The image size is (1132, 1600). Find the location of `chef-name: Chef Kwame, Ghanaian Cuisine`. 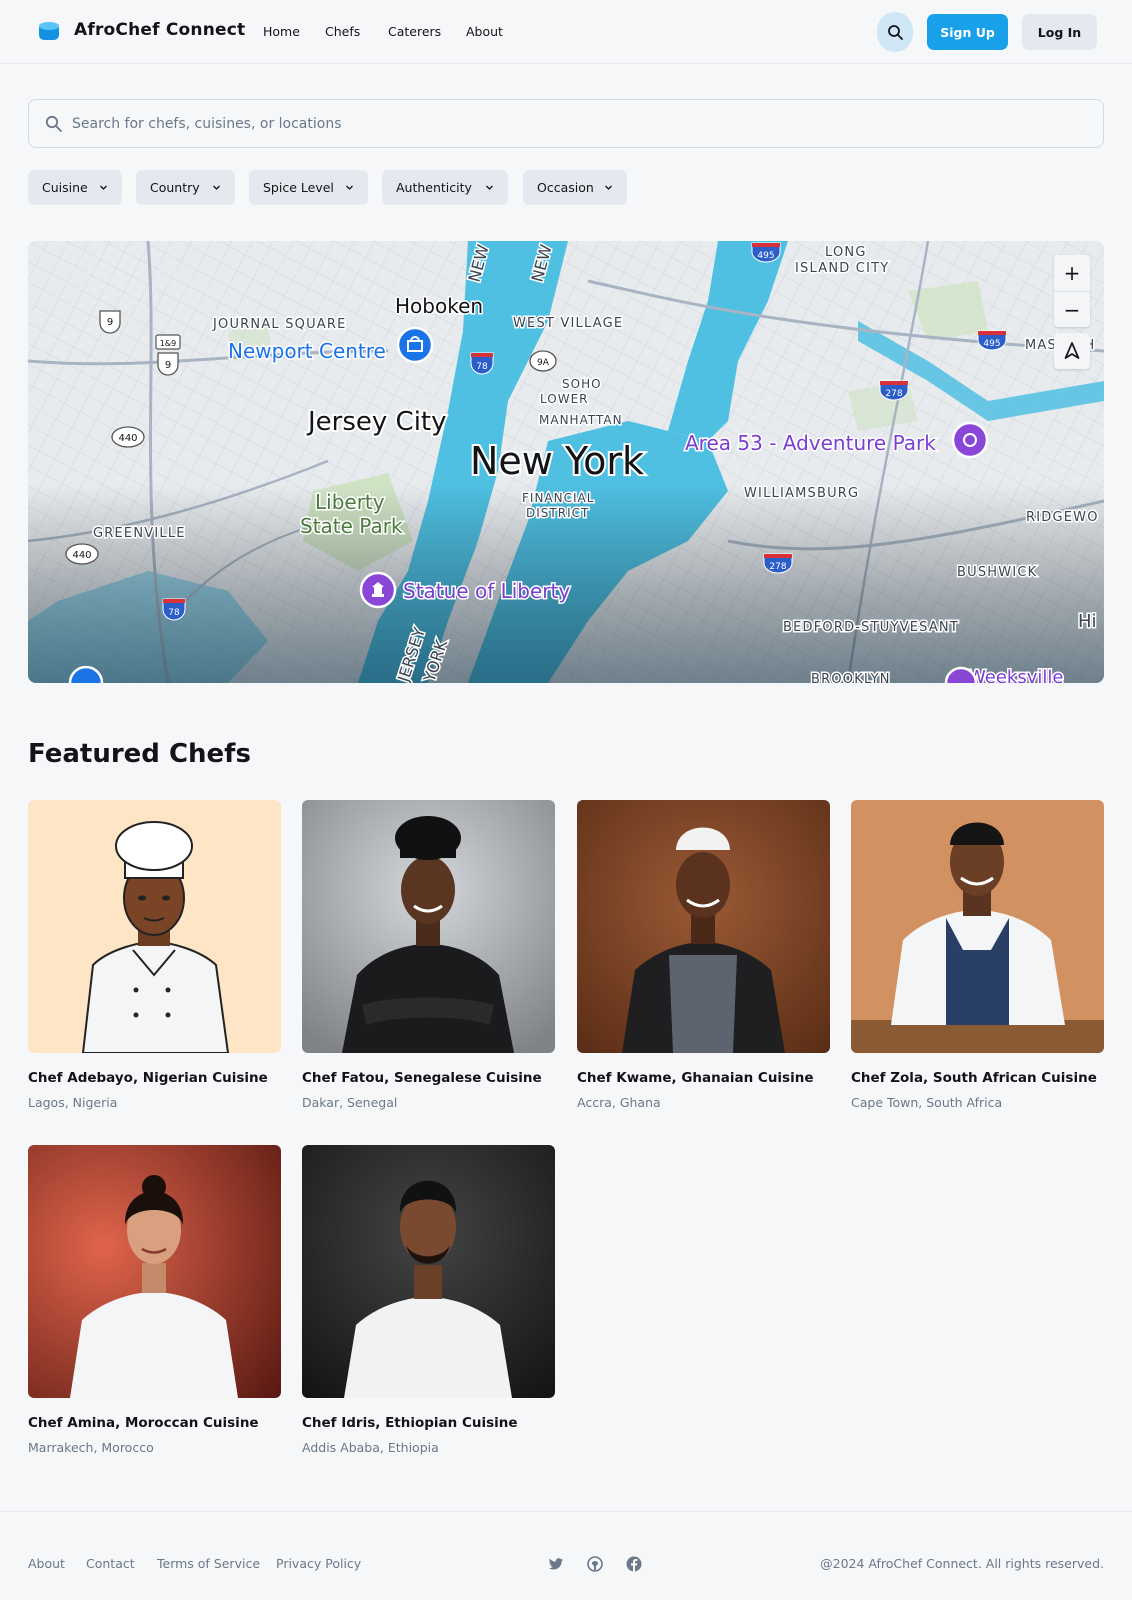

chef-name: Chef Kwame, Ghanaian Cuisine is located at coordinates (695, 1078).